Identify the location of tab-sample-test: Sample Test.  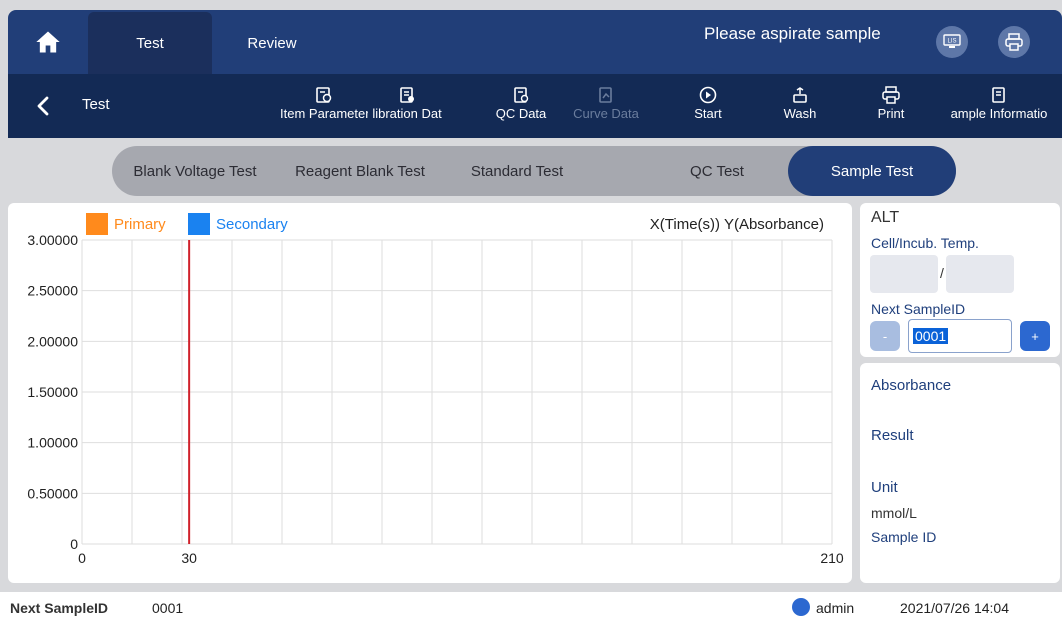
(872, 171).